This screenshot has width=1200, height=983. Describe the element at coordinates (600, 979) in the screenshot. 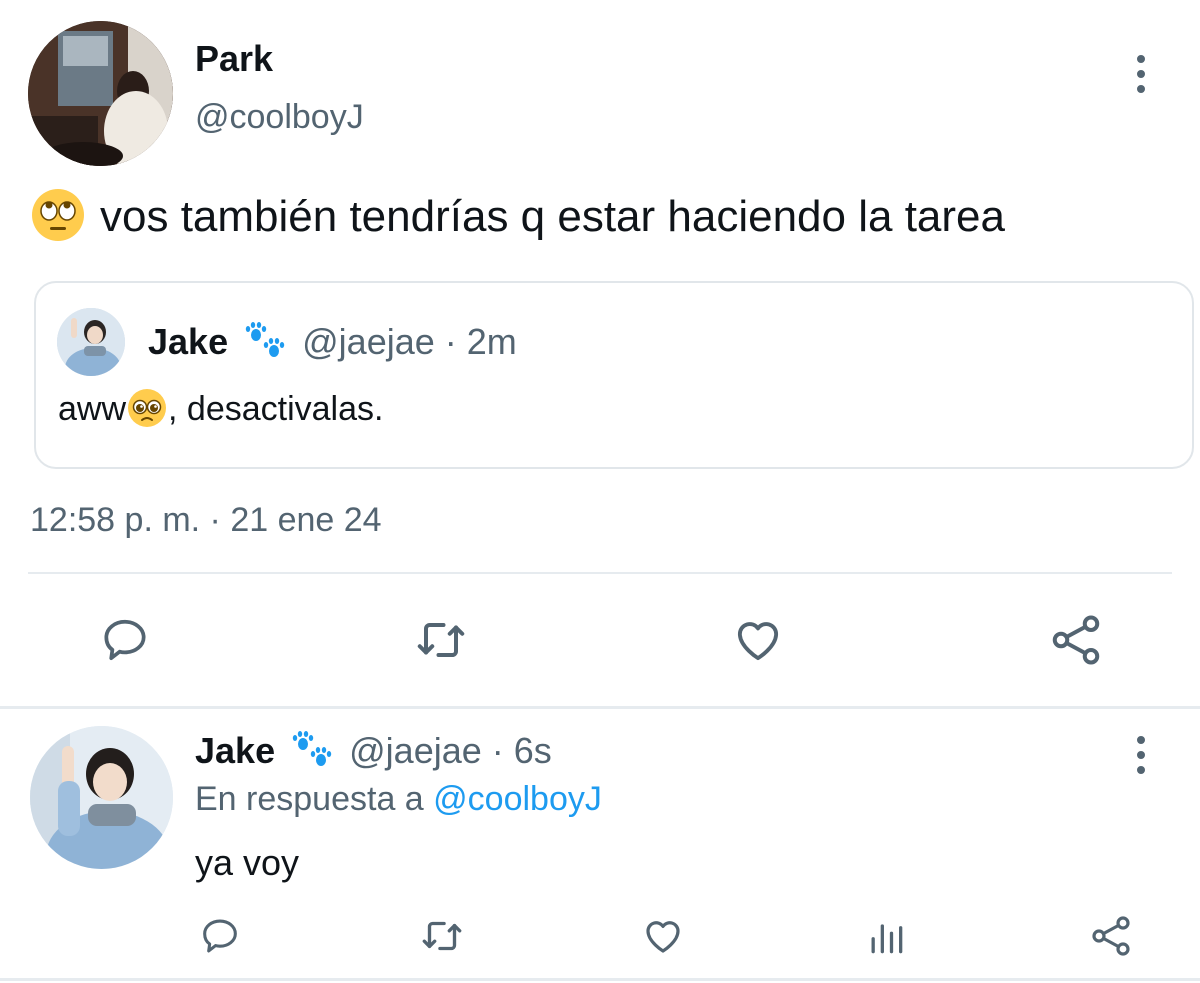

I see `bottom-divider` at that location.